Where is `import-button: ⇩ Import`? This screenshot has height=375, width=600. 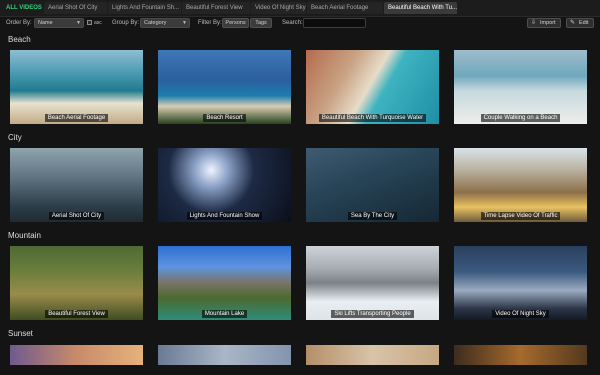
import-button: ⇩ Import is located at coordinates (544, 23).